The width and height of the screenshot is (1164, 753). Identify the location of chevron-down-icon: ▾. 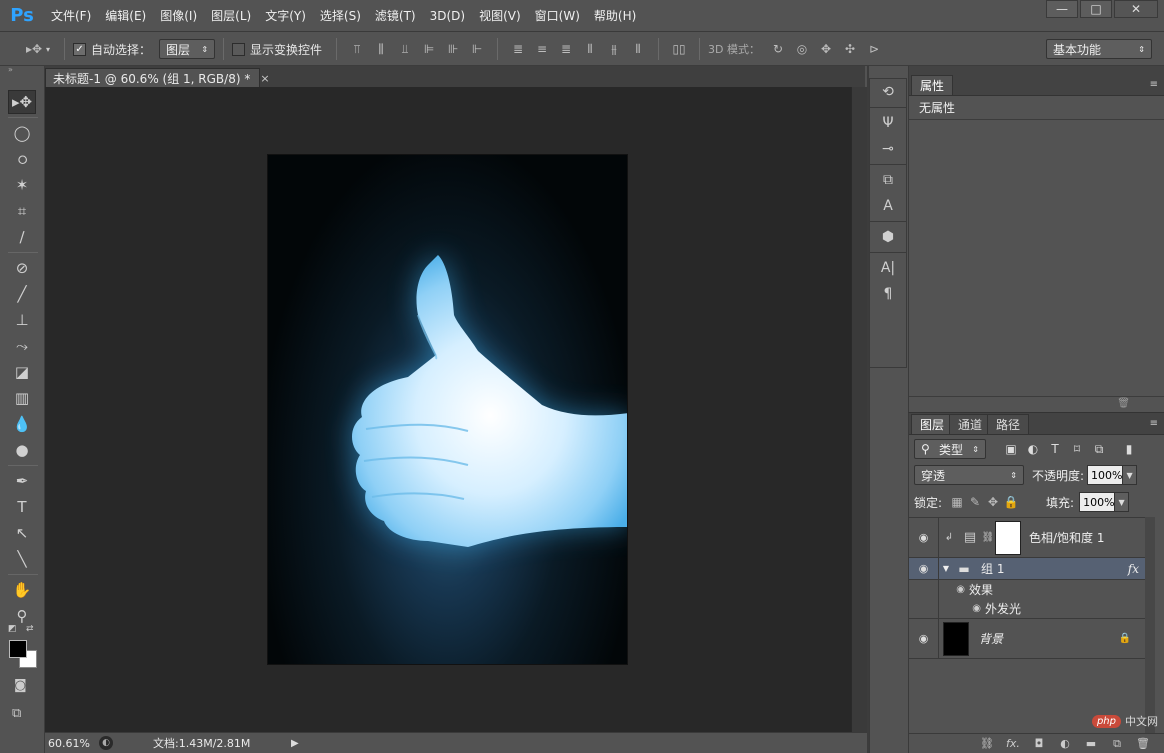
(48, 49).